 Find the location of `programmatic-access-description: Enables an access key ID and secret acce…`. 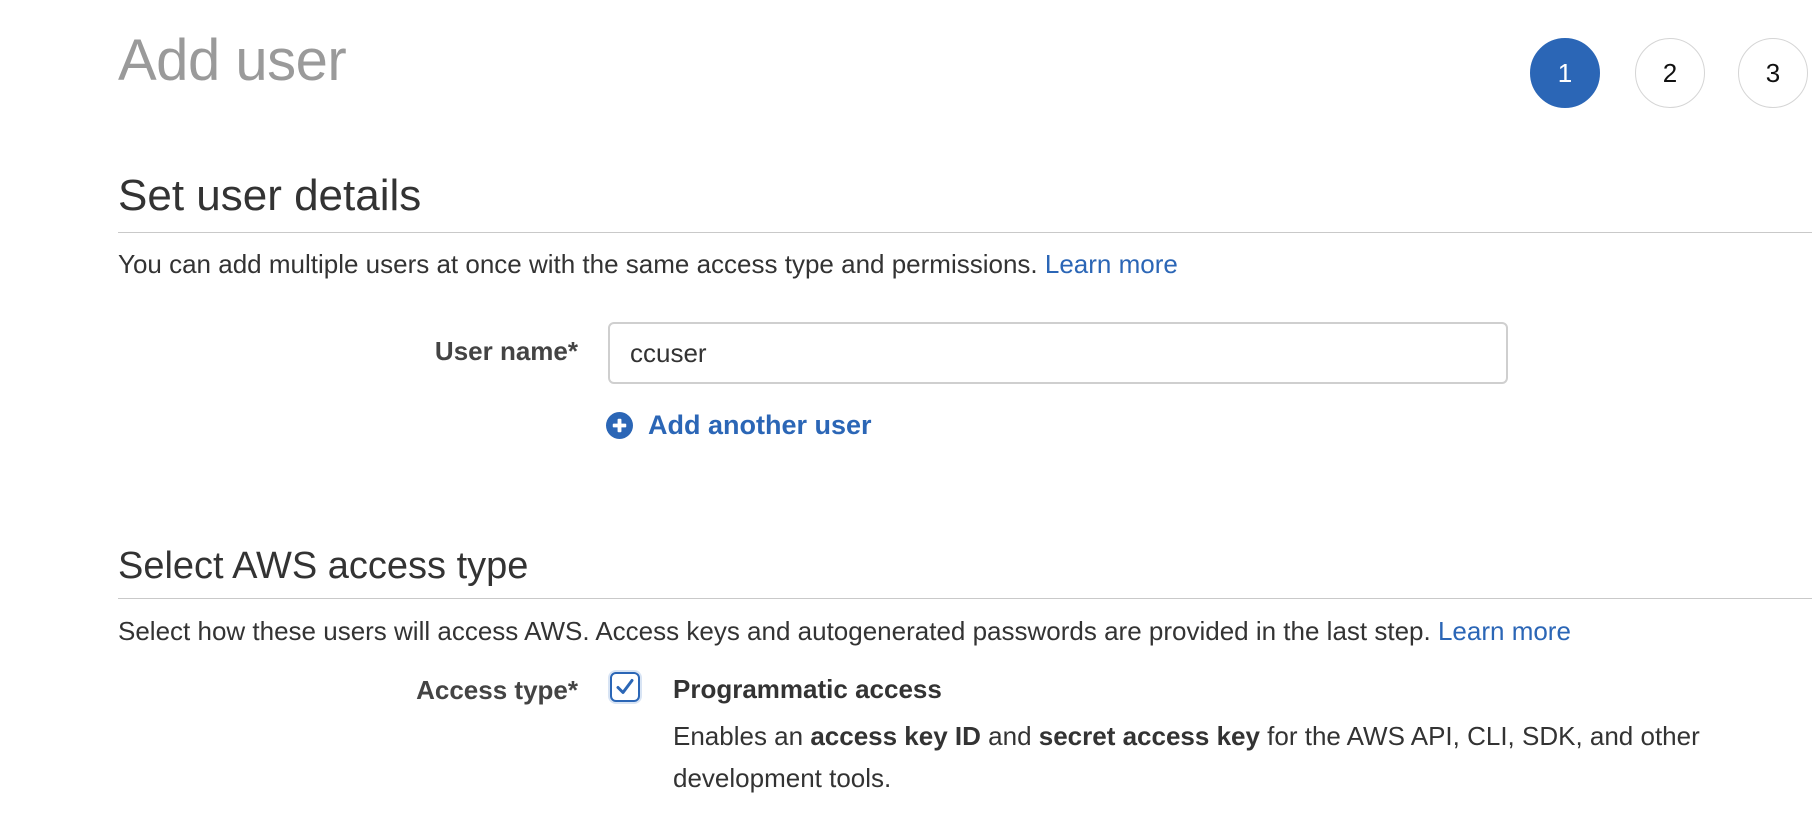

programmatic-access-description: Enables an access key ID and secret acce… is located at coordinates (1203, 757).